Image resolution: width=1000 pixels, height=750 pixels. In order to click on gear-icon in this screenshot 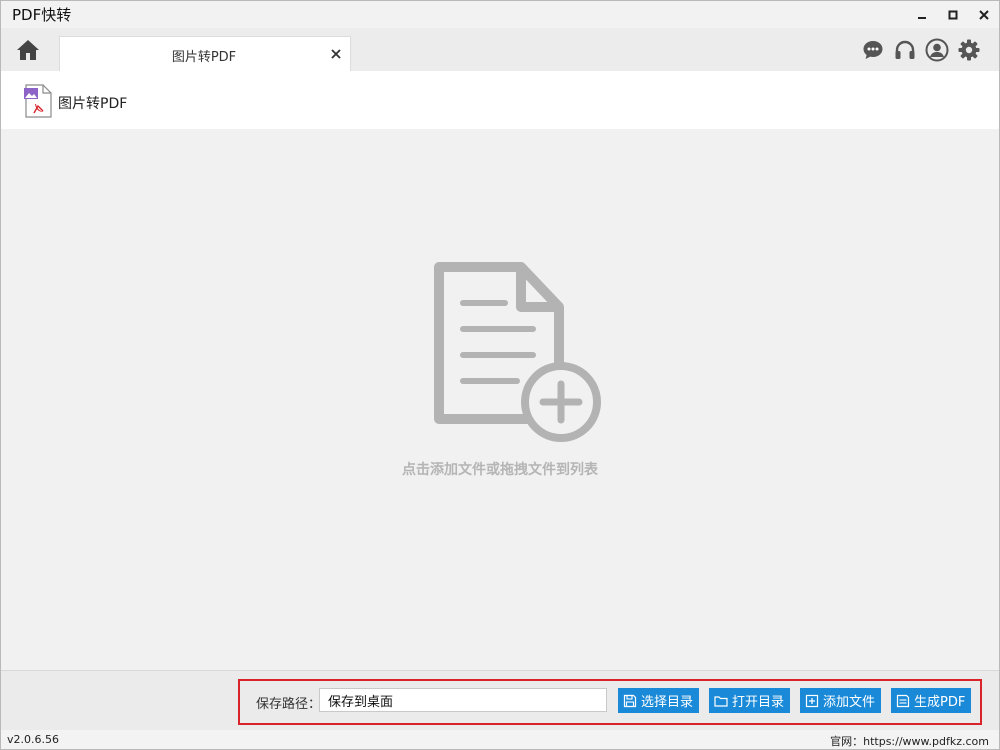, I will do `click(969, 50)`.